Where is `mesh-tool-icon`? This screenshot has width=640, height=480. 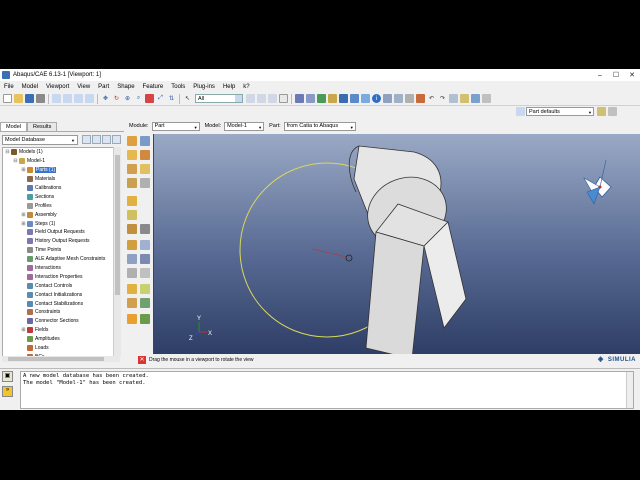
mesh-tool-icon is located at coordinates (145, 319).